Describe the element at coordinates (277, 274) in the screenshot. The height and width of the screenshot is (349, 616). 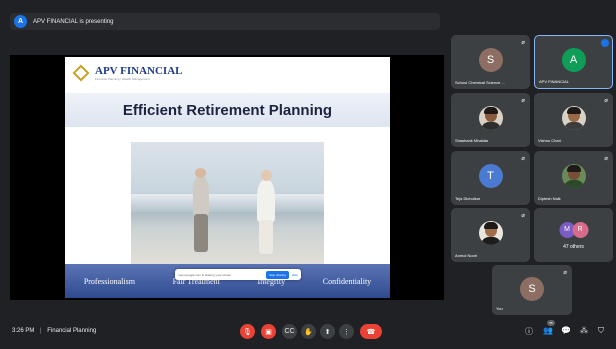
I see `stop-sharing-button: Stop sharing` at that location.